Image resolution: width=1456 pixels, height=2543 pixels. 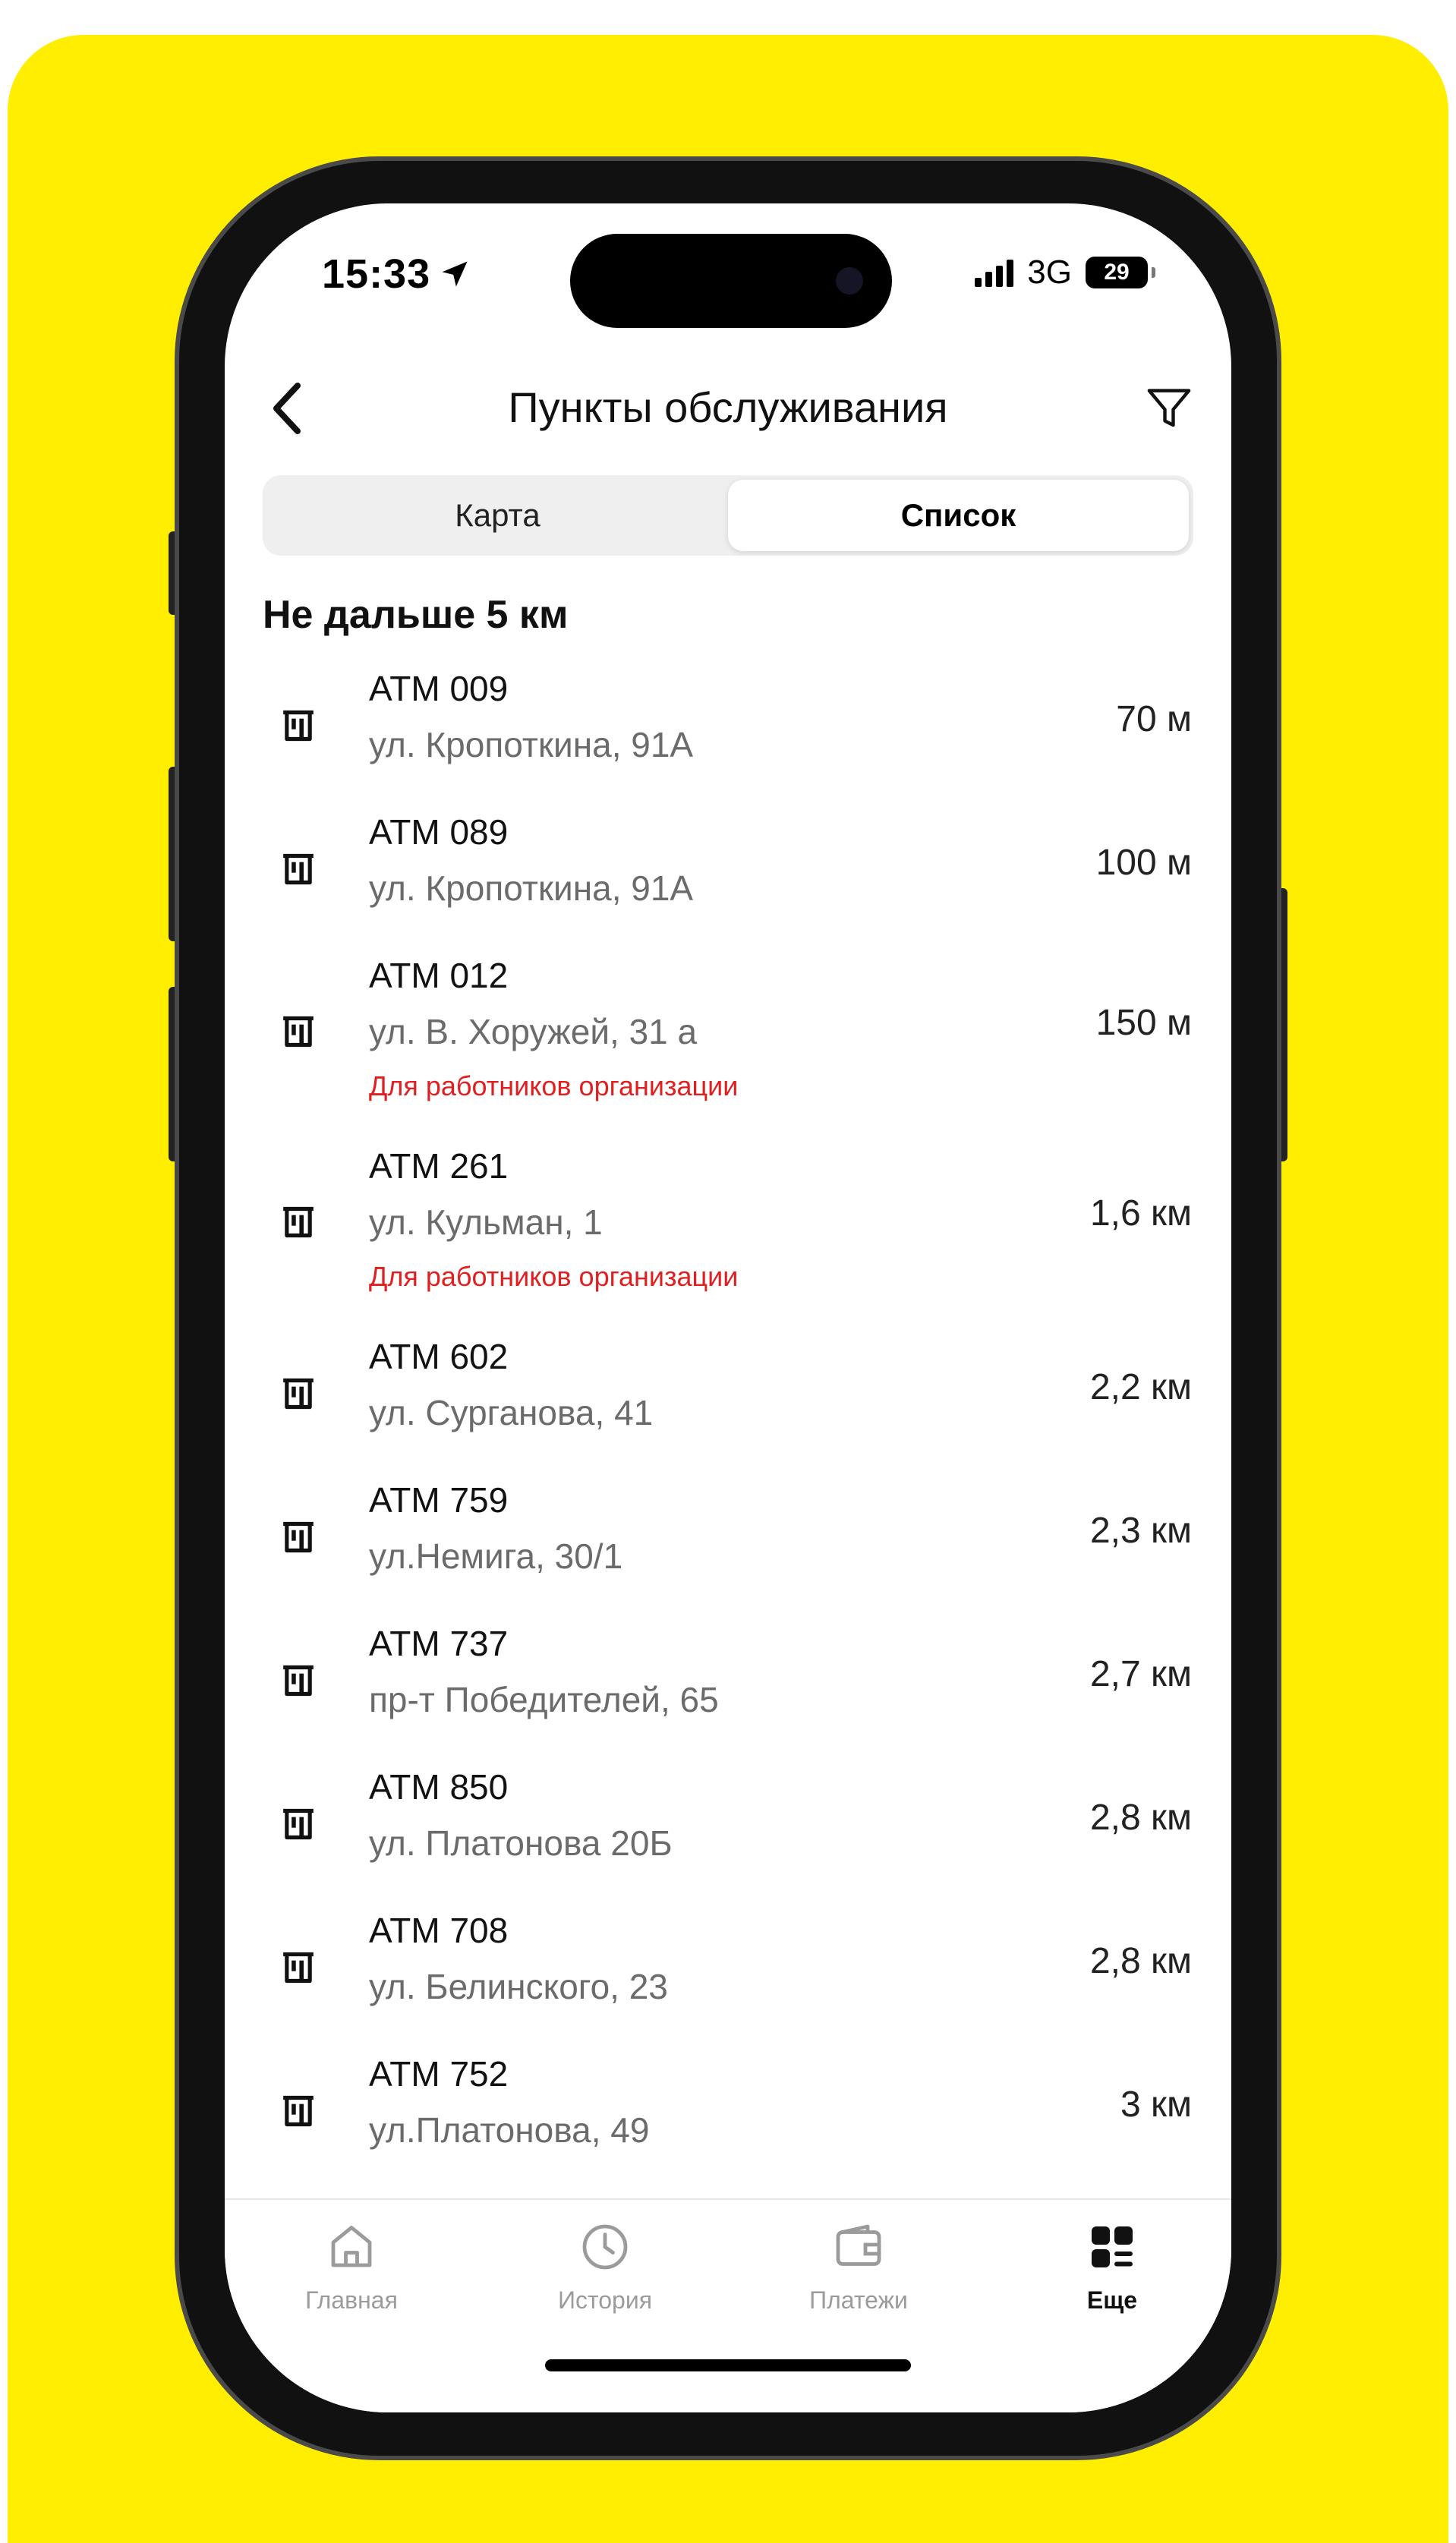 What do you see at coordinates (1140, 1531) in the screenshot?
I see `atm-distance: 2,3 км` at bounding box center [1140, 1531].